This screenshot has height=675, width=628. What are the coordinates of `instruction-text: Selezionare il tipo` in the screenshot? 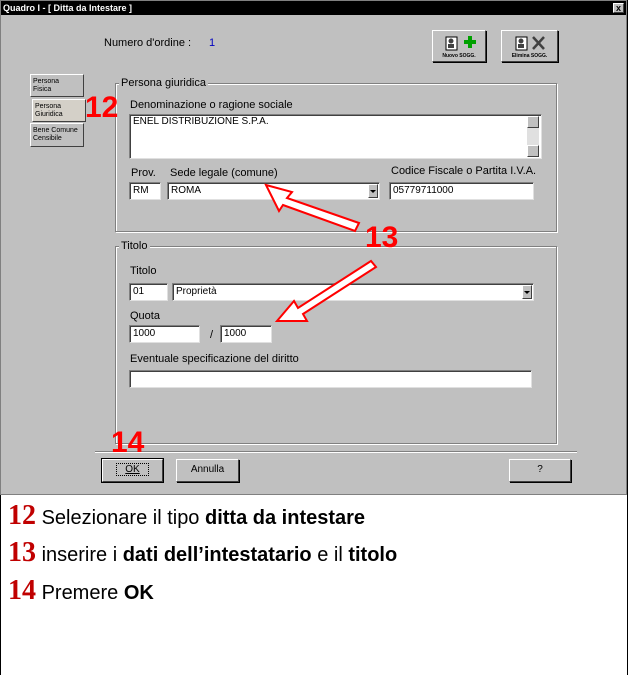 It's located at (123, 518).